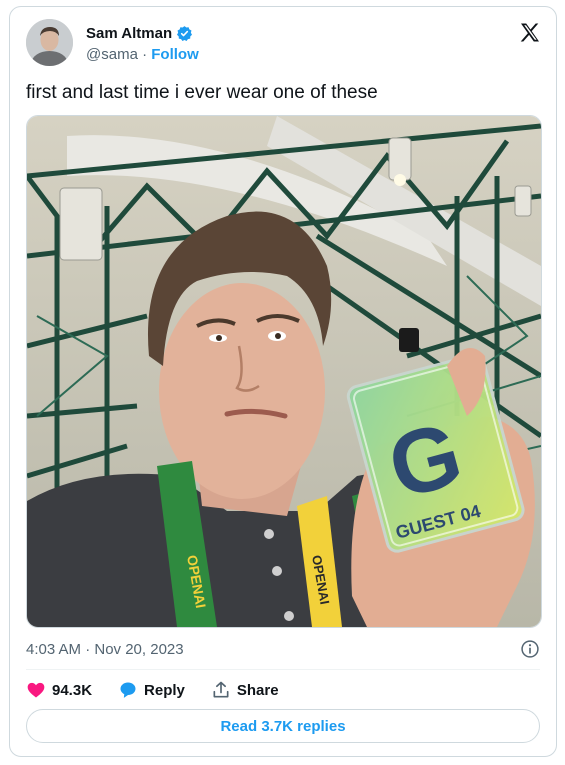 The width and height of the screenshot is (565, 765). I want to click on author-name: Sam Altman, so click(129, 33).